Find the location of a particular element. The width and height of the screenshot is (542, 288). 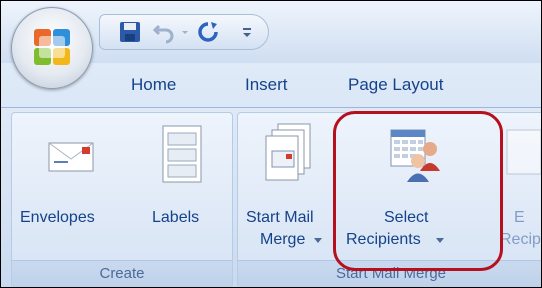

envelope-icon is located at coordinates (71, 157).